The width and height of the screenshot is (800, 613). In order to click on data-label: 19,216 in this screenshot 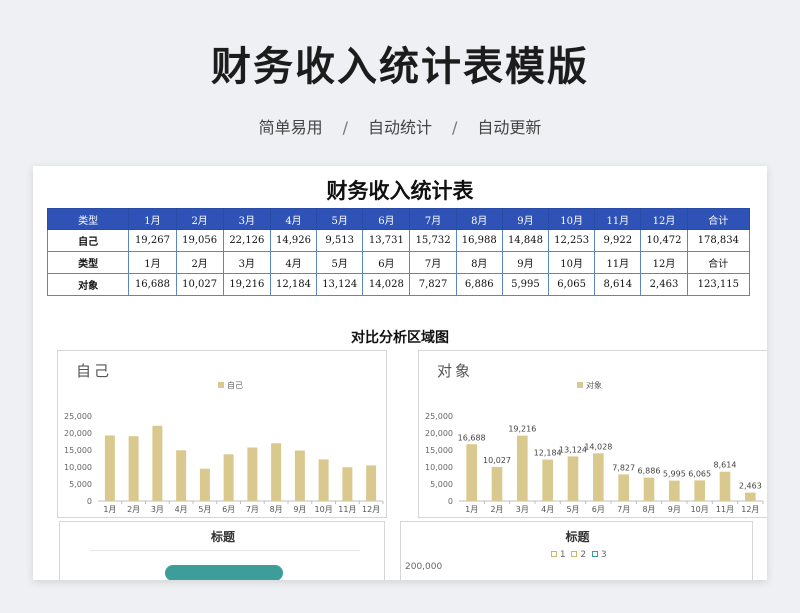, I will do `click(522, 429)`.